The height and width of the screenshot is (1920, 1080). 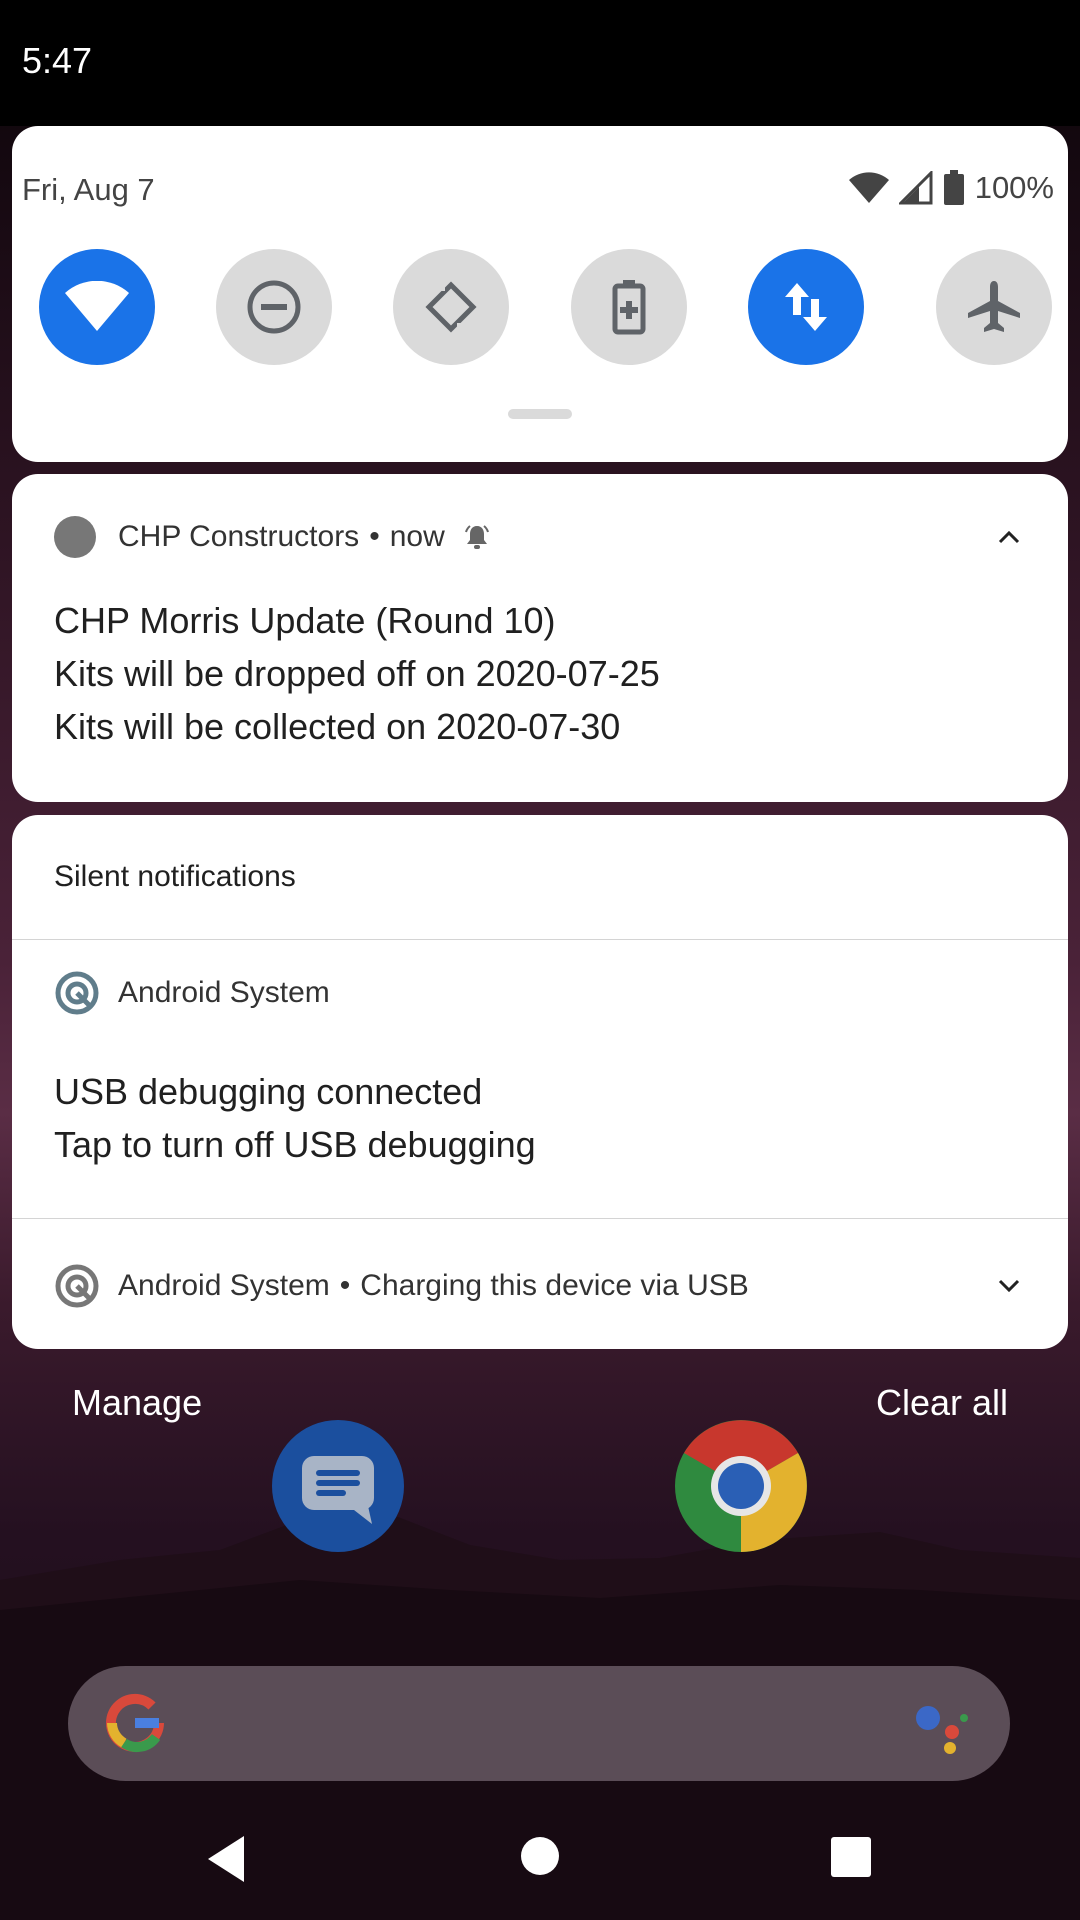 I want to click on auto-rotate-tile, so click(x=451, y=307).